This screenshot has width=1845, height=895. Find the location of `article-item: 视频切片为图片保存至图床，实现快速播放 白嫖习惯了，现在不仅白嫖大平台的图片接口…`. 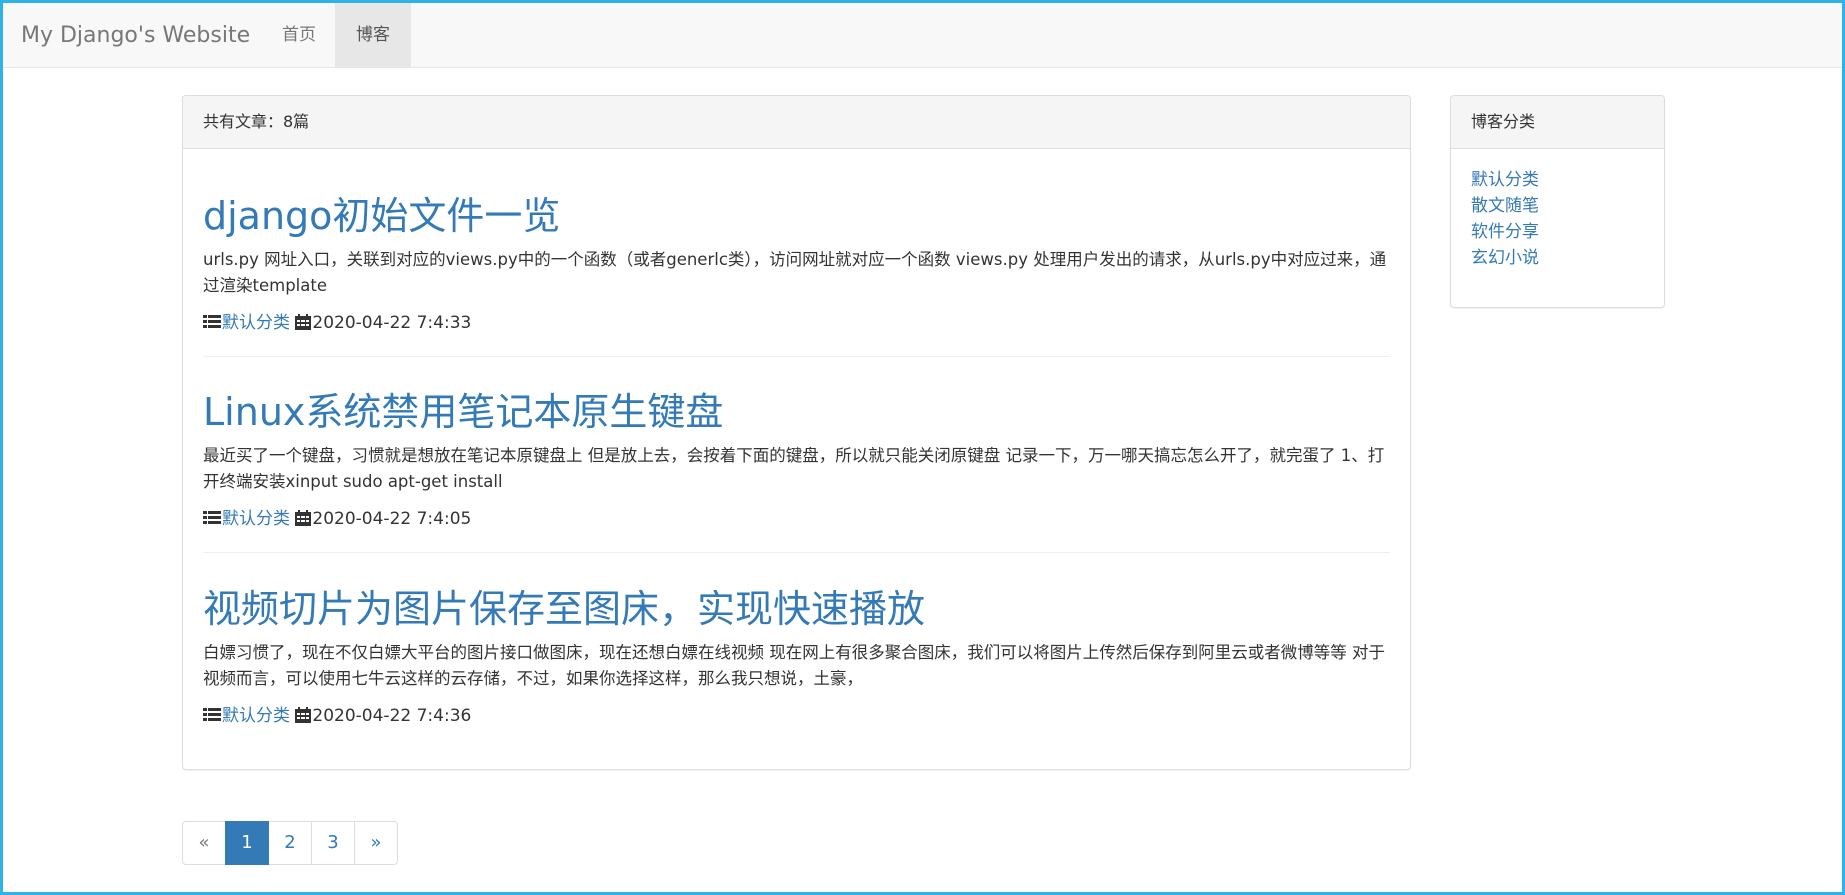

article-item: 视频切片为图片保存至图床，实现快速播放 白嫖习惯了，现在不仅白嫖大平台的图片接口… is located at coordinates (796, 658).